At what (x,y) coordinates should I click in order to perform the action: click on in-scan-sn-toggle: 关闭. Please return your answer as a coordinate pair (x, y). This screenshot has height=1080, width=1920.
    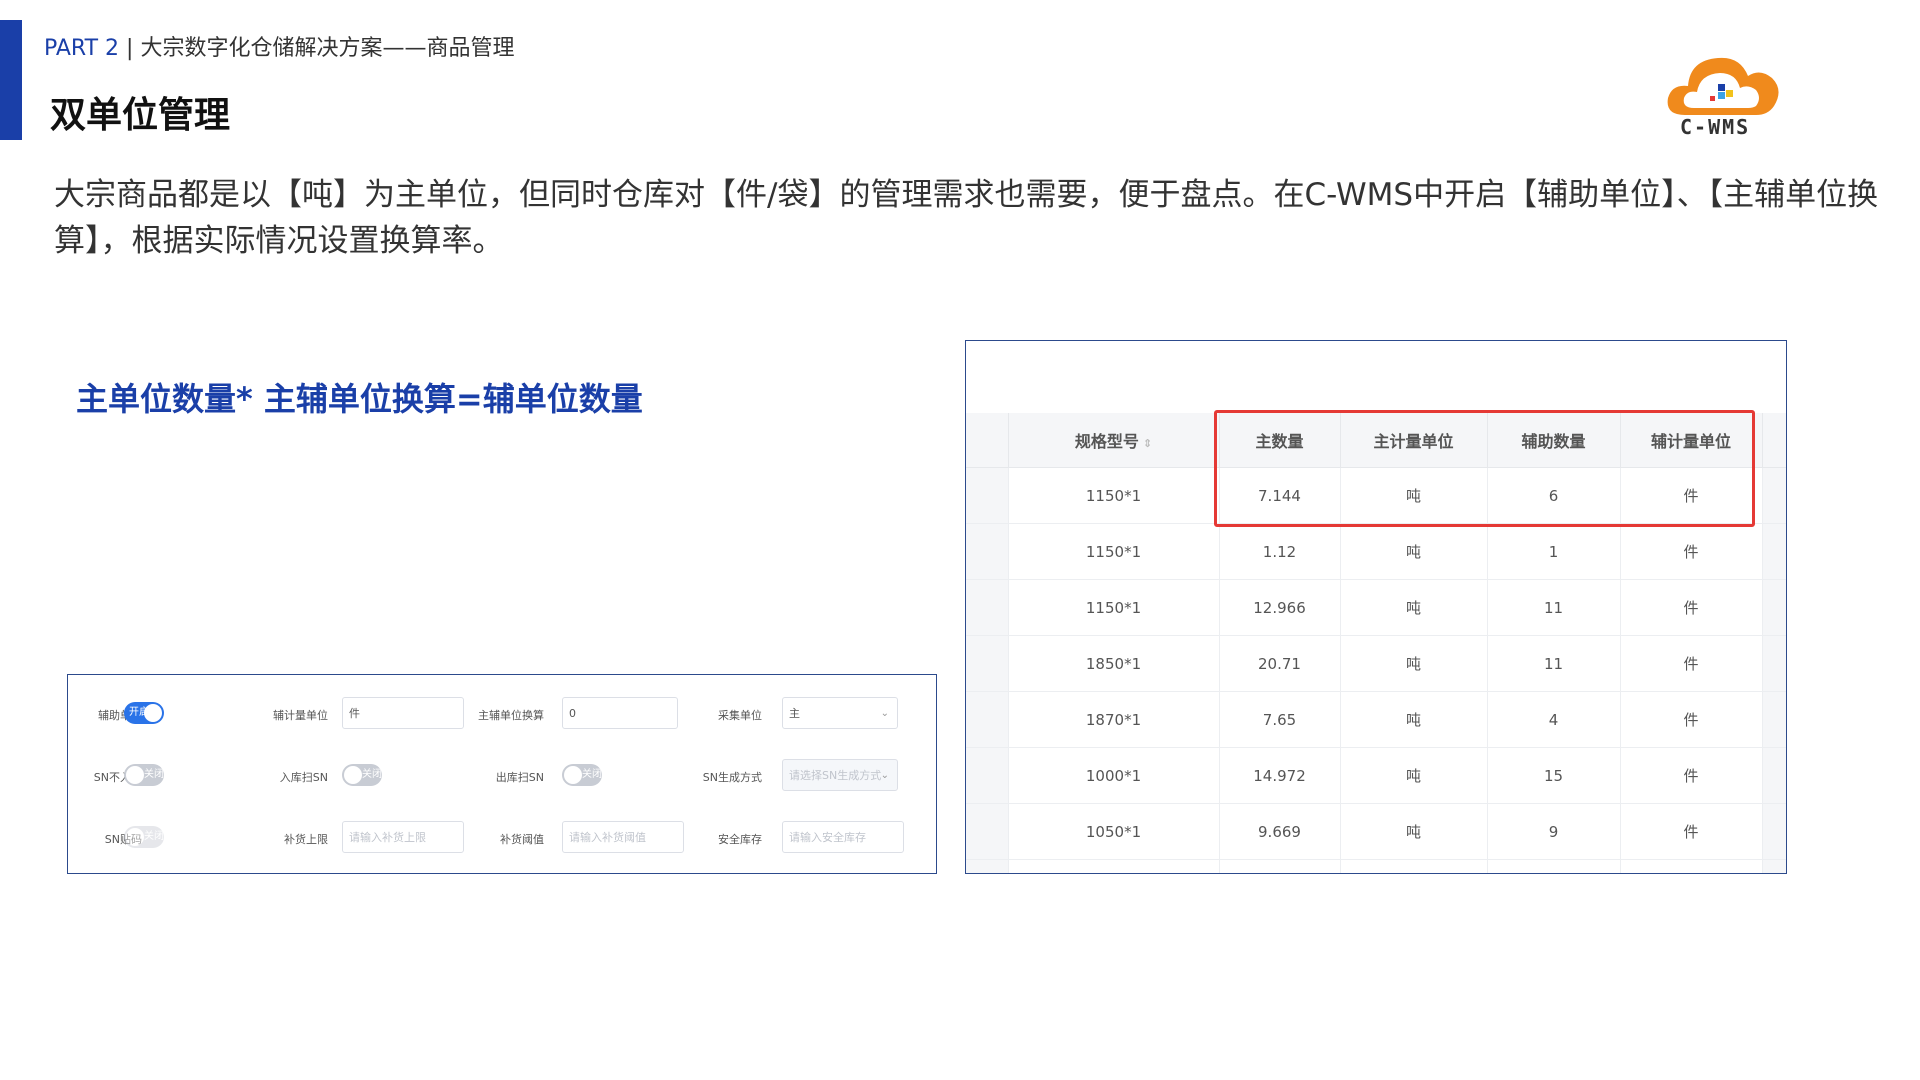
    Looking at the image, I should click on (362, 775).